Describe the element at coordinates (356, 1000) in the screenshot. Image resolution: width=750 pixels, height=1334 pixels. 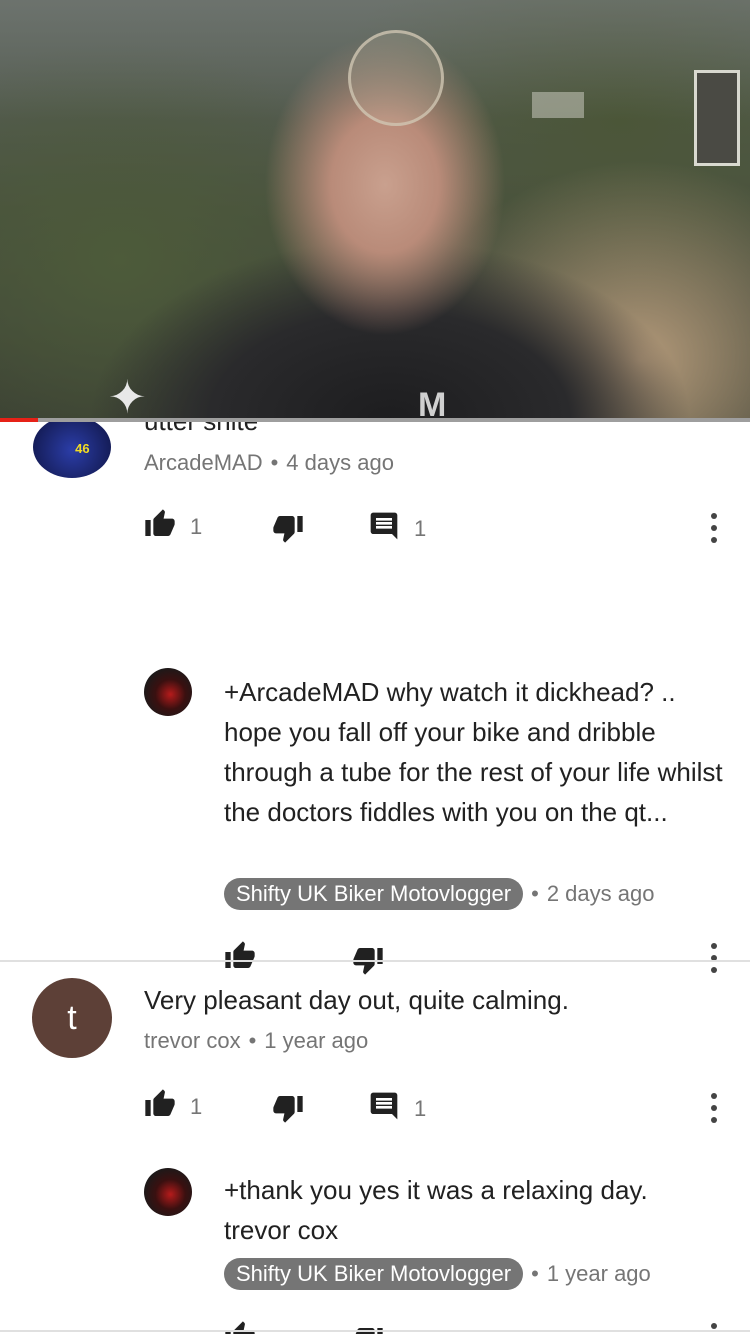
I see `comment-text: Very pleasant day out, quite calming.` at that location.